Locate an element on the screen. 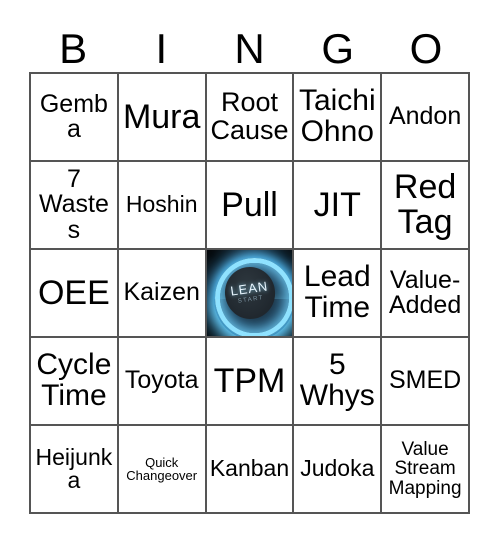 The height and width of the screenshot is (544, 500). bingo-cell: Toyota is located at coordinates (162, 382).